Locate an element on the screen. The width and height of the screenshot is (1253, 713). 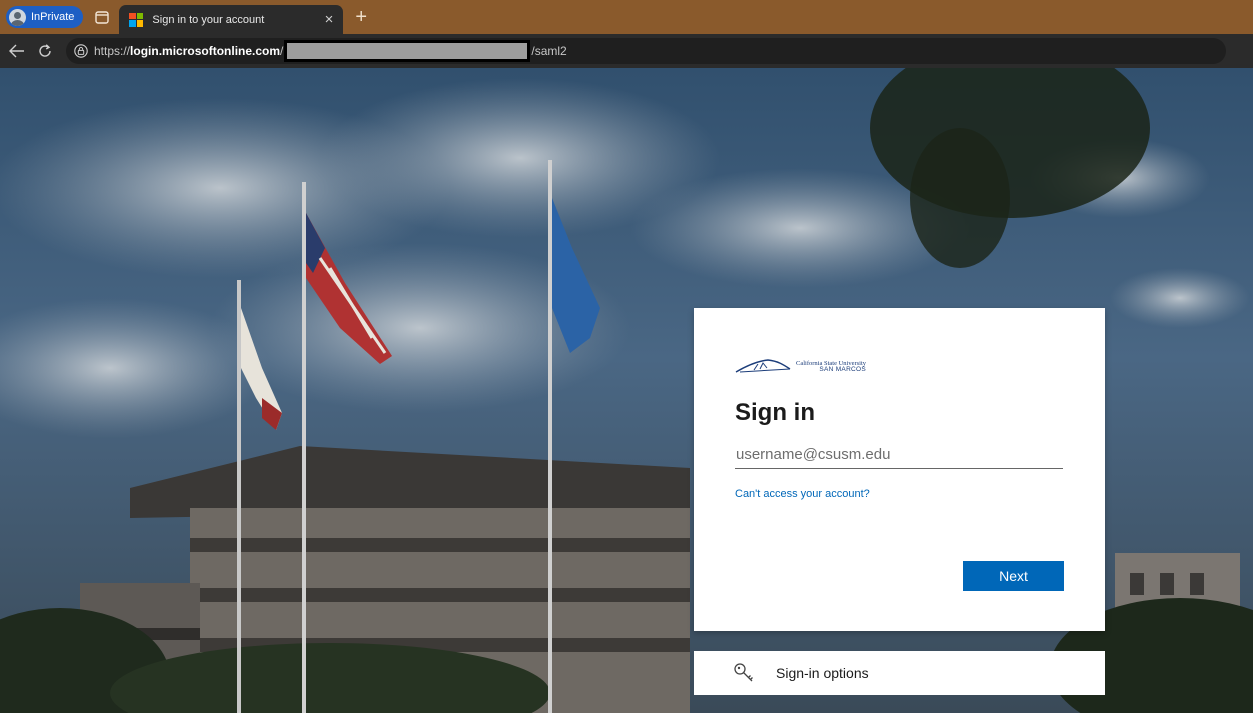
url-scheme: https:// is located at coordinates (112, 51).